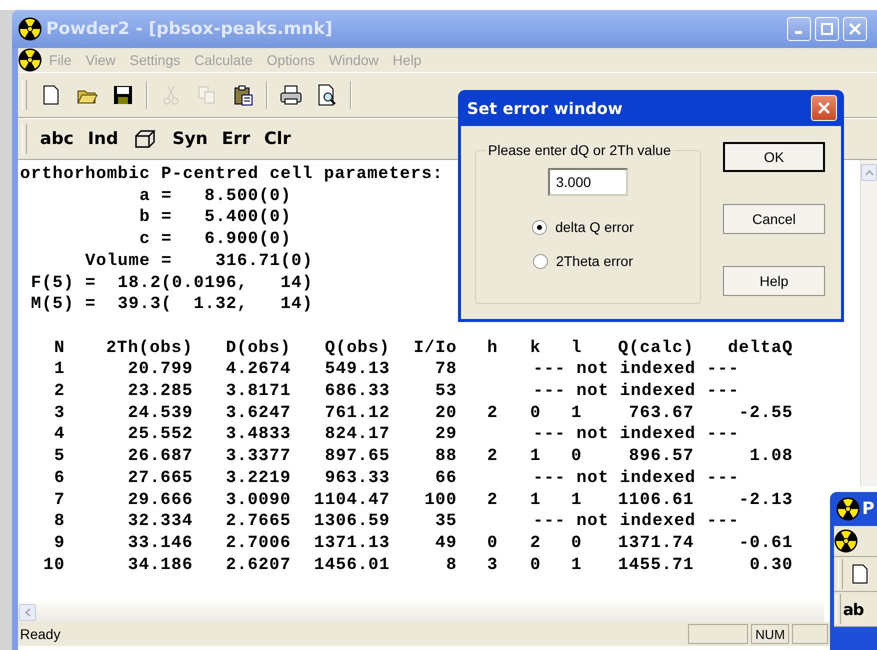 This screenshot has height=650, width=877. Describe the element at coordinates (257, 457) in the screenshot. I see `table-cell-text: 3.3377` at that location.